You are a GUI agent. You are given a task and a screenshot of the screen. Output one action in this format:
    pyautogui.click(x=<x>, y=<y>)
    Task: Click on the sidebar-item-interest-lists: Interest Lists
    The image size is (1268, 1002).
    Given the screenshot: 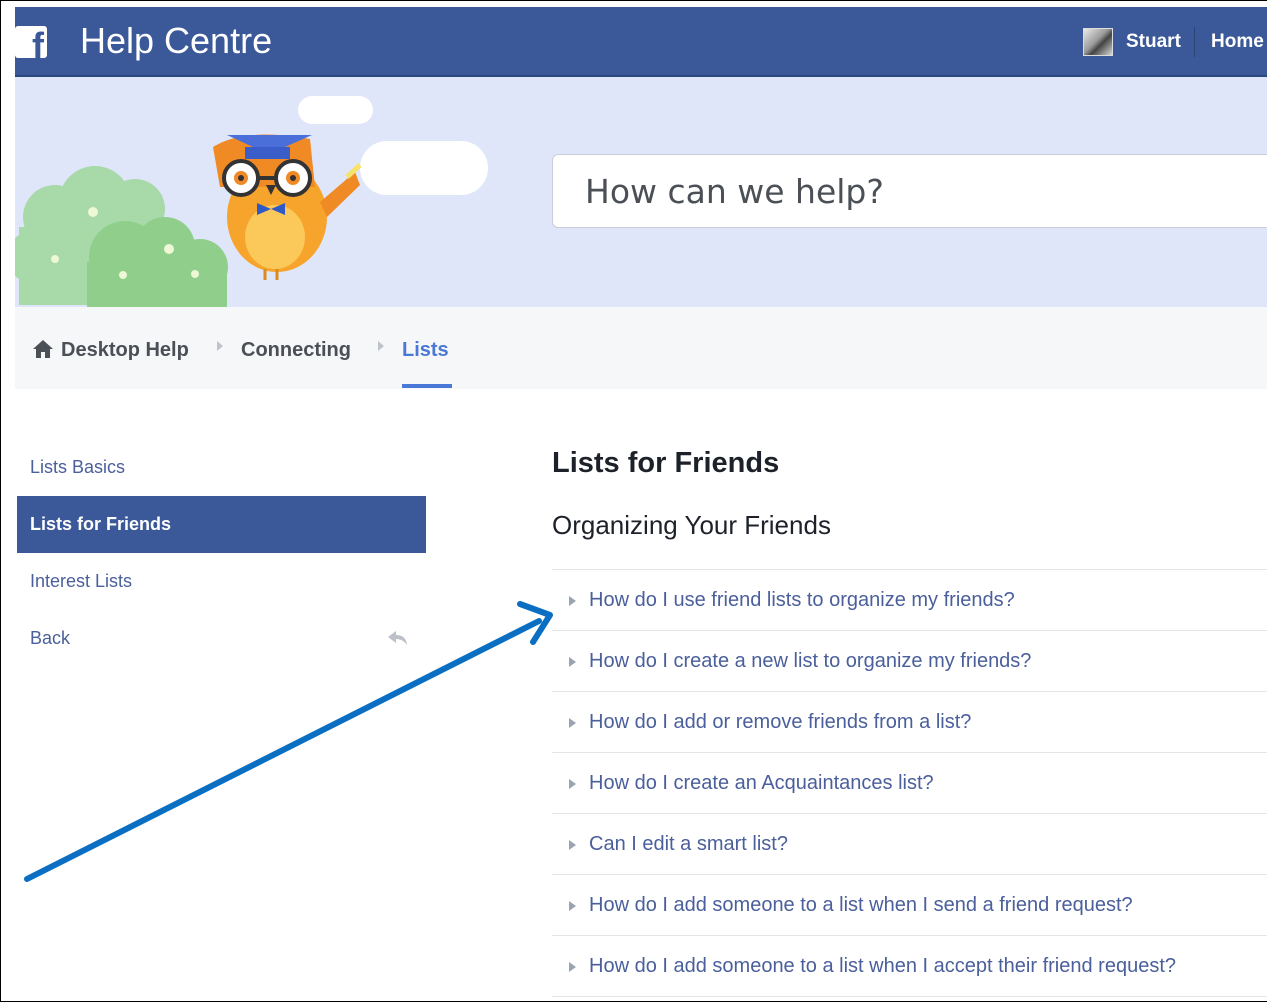 What is the action you would take?
    pyautogui.click(x=221, y=581)
    